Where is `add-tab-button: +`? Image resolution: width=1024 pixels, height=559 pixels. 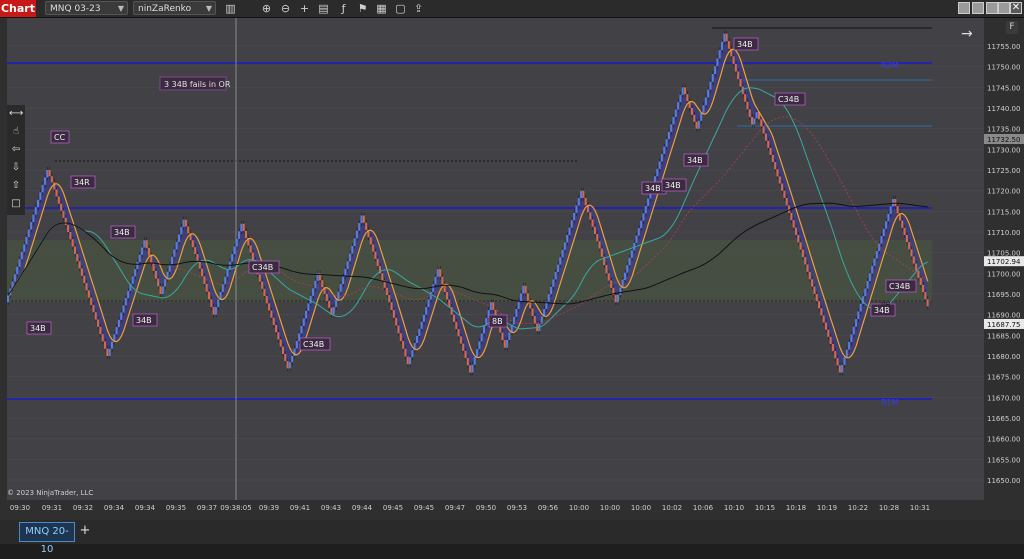 add-tab-button: + is located at coordinates (85, 531).